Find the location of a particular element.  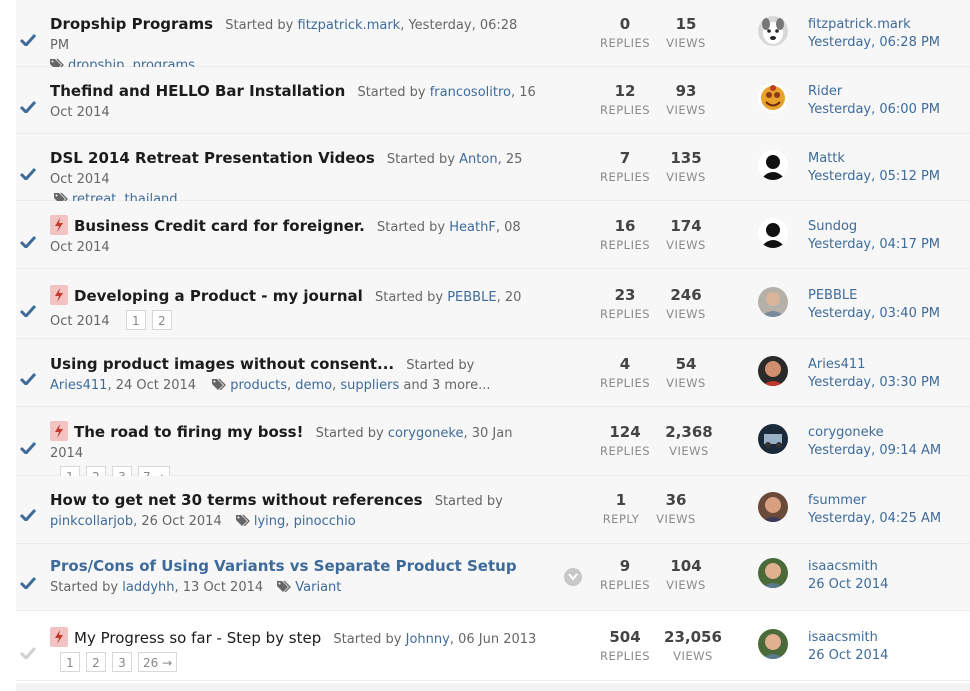

topic-author: francosolitro is located at coordinates (470, 92).